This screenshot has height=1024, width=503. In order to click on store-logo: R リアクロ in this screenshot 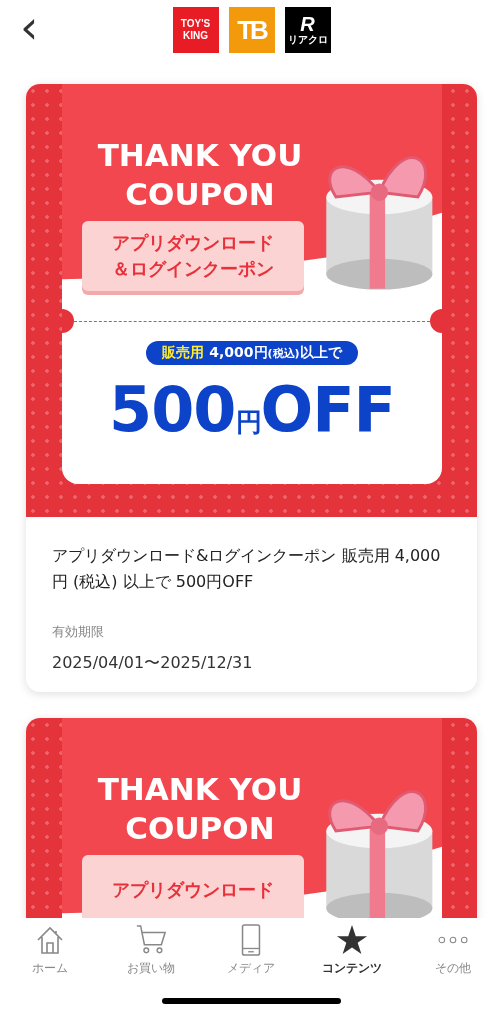, I will do `click(307, 30)`.